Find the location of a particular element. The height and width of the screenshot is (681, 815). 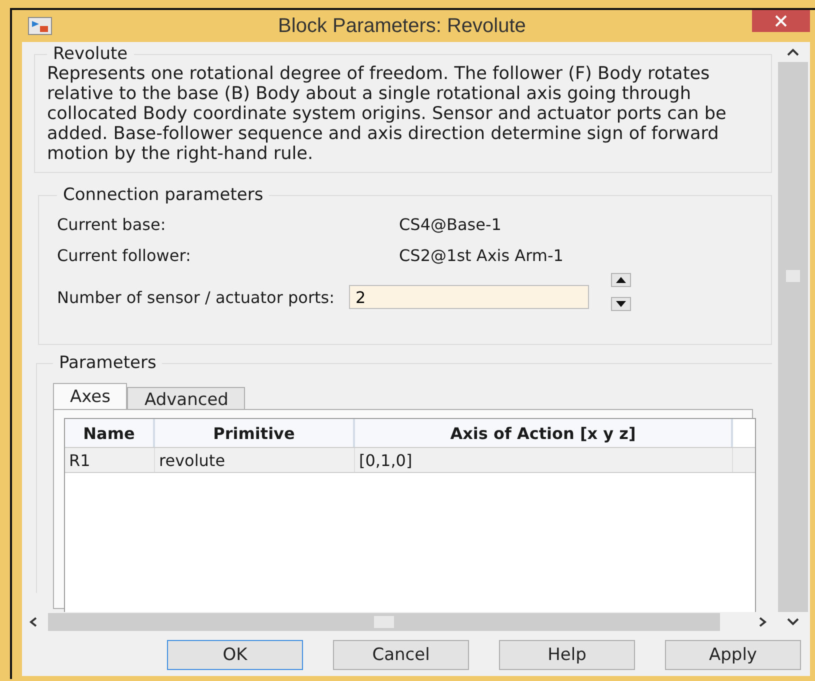

group-heading: Parameters is located at coordinates (107, 363).